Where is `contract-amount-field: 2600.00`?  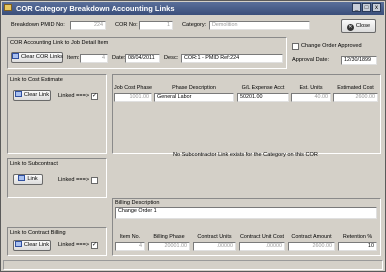 contract-amount-field: 2600.00 is located at coordinates (311, 246).